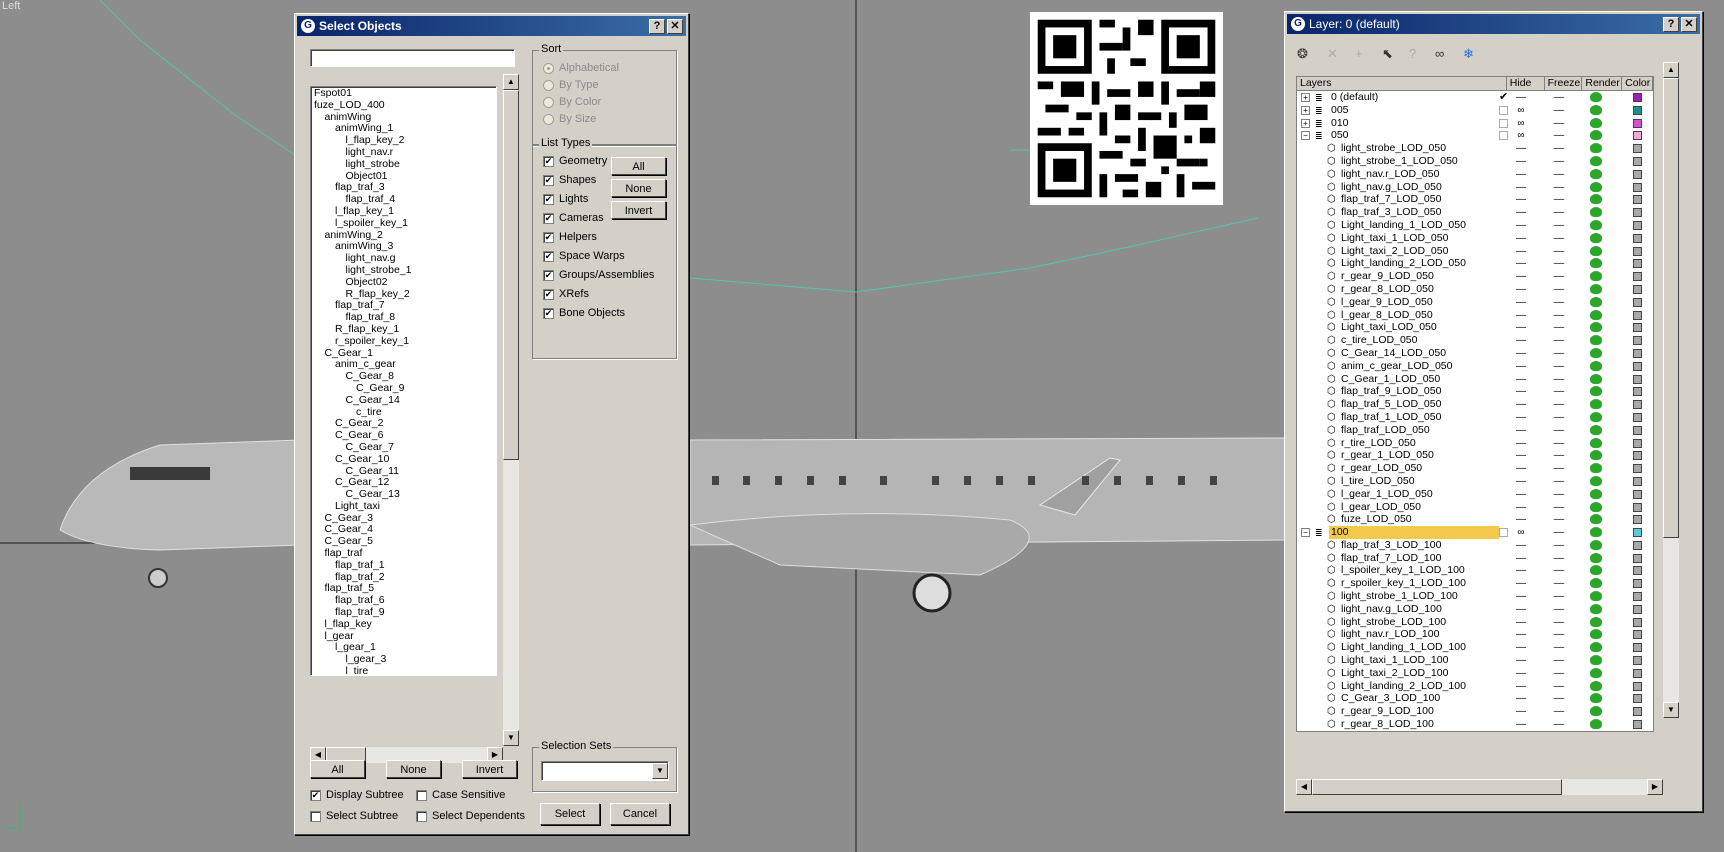 This screenshot has width=1724, height=852. Describe the element at coordinates (403, 353) in the screenshot. I see `tree-item: C_Gear_1` at that location.